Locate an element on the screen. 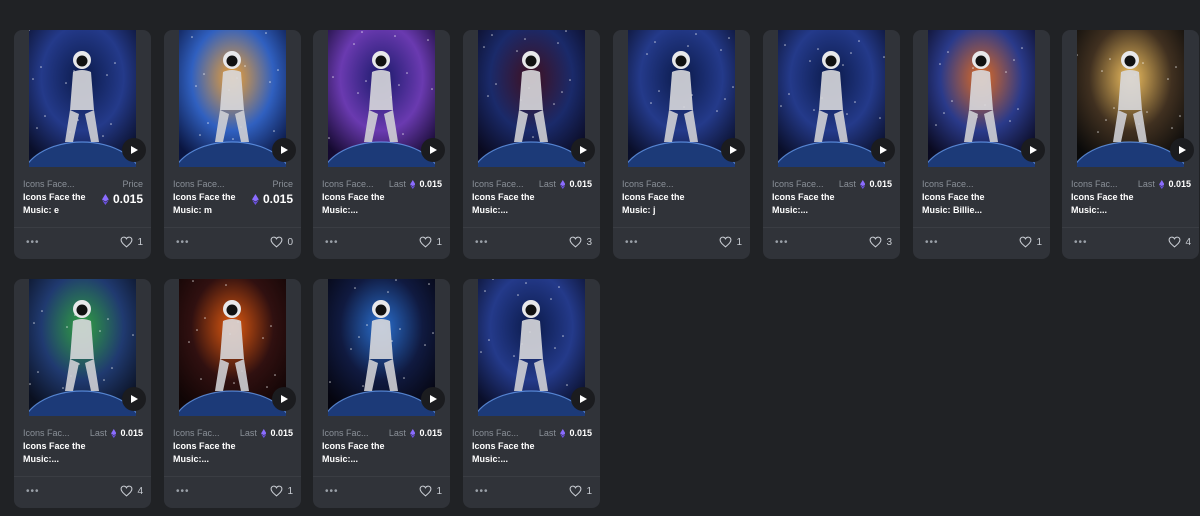  price-value: 0.015 is located at coordinates (277, 199).